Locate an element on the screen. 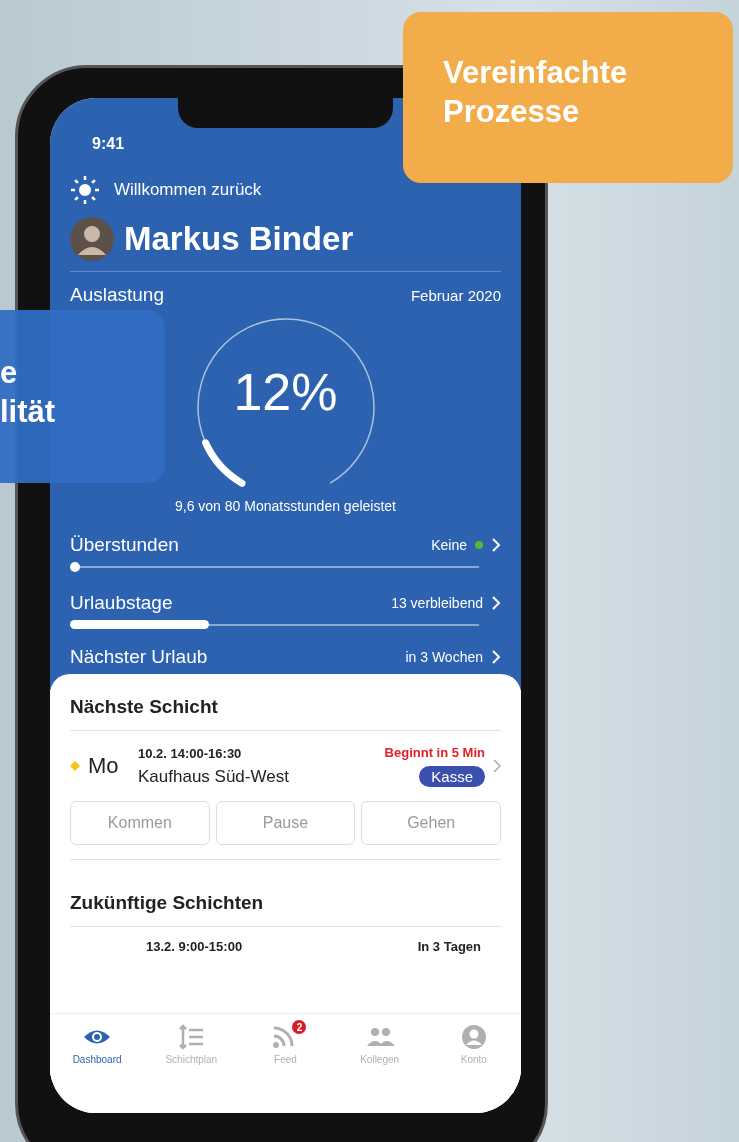 The height and width of the screenshot is (1142, 739). period-label: Februar 2020 is located at coordinates (455, 295).